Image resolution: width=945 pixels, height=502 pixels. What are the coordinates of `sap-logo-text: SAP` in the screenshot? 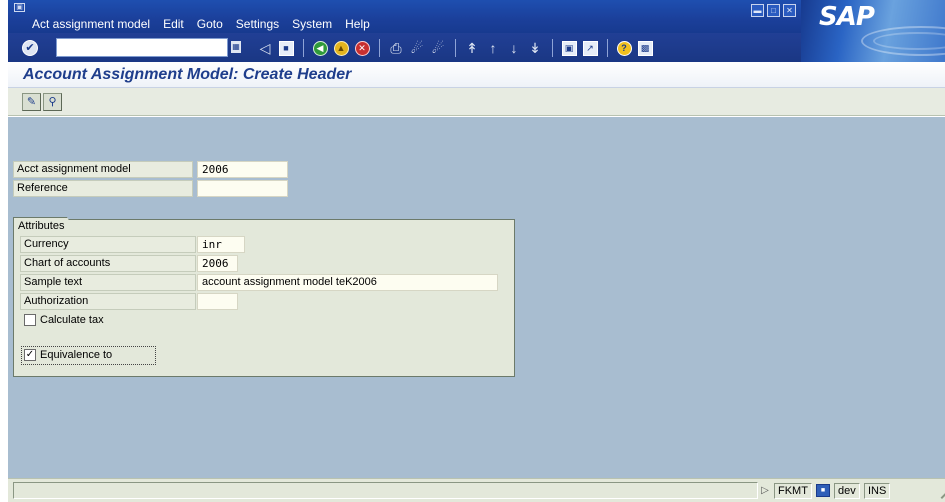 It's located at (847, 17).